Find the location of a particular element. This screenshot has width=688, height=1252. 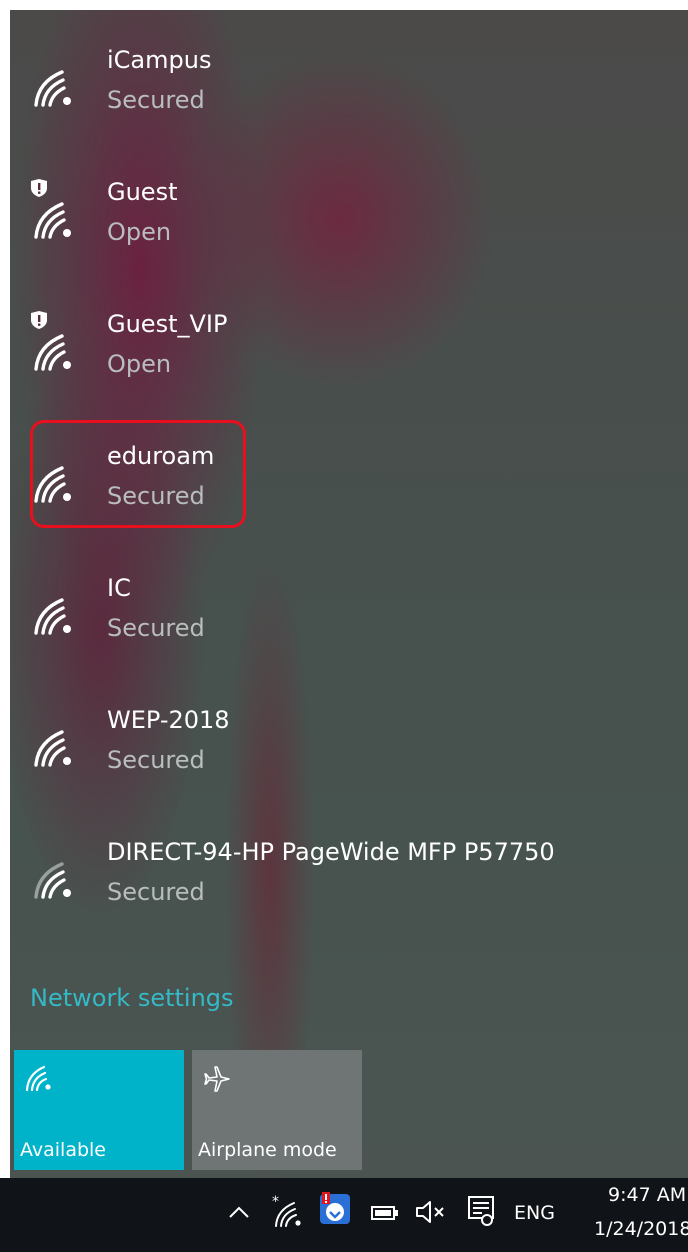

network-name: iCampus is located at coordinates (159, 60).